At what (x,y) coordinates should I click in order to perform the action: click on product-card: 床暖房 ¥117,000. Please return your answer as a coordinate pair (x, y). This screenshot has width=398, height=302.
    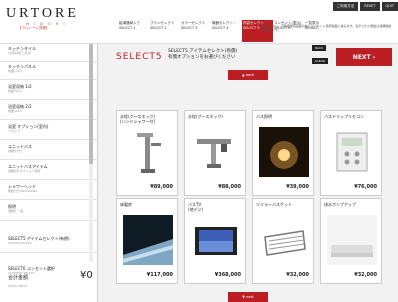
    Looking at the image, I should click on (147, 241).